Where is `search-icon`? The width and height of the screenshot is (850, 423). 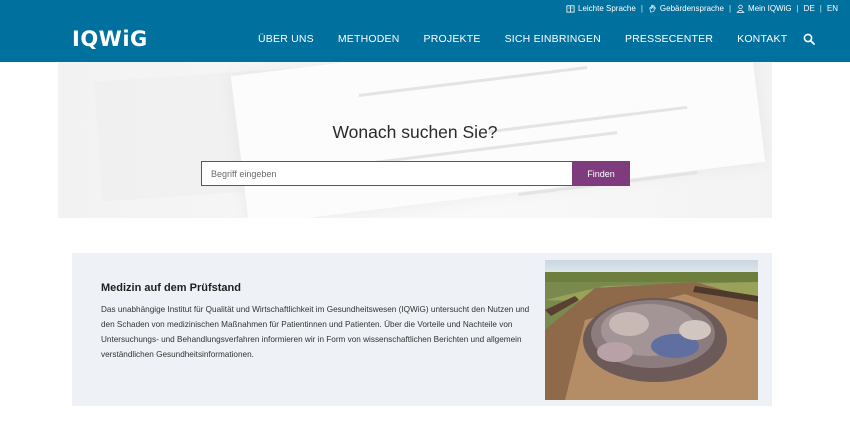 search-icon is located at coordinates (809, 39).